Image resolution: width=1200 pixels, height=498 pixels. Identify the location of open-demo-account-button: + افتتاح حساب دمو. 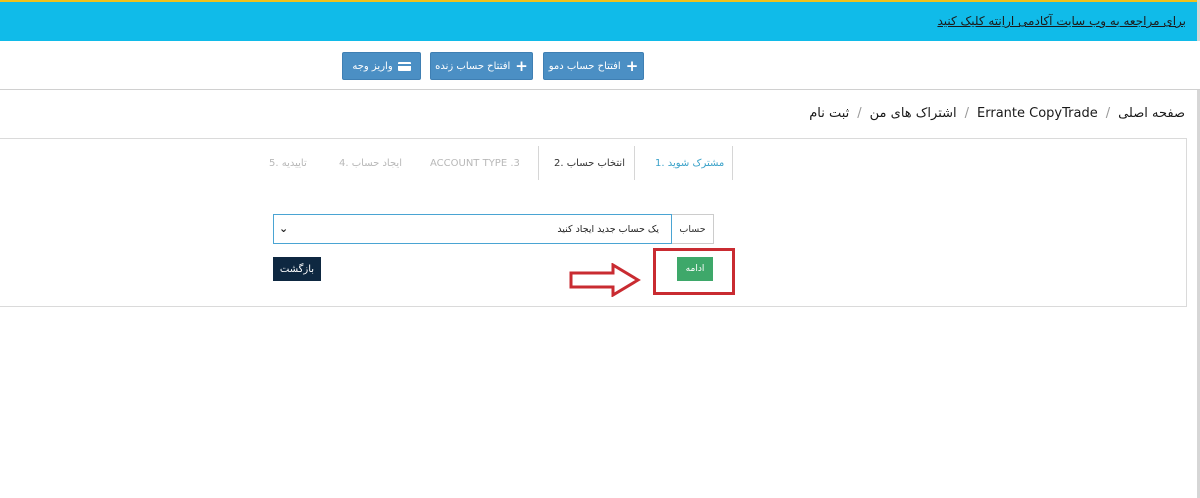
(593, 66).